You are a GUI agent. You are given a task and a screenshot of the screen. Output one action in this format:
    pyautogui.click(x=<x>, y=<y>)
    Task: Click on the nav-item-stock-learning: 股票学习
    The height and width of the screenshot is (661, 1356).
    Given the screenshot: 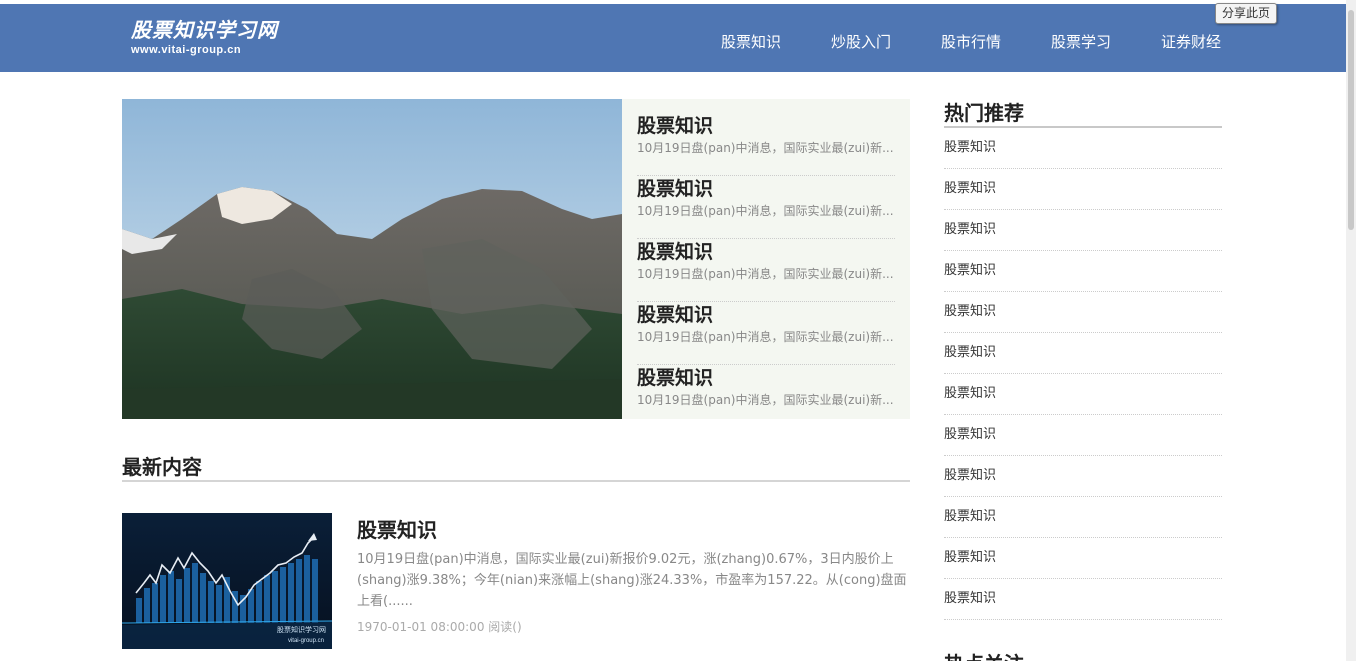 What is the action you would take?
    pyautogui.click(x=1081, y=41)
    